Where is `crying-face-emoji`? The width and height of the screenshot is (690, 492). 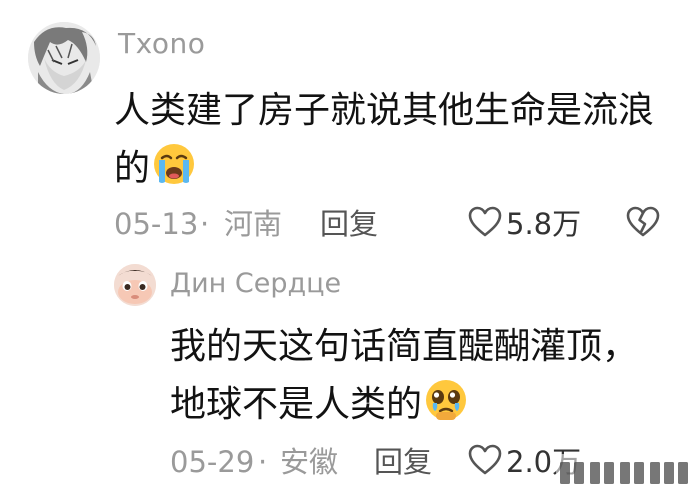
crying-face-emoji is located at coordinates (174, 173).